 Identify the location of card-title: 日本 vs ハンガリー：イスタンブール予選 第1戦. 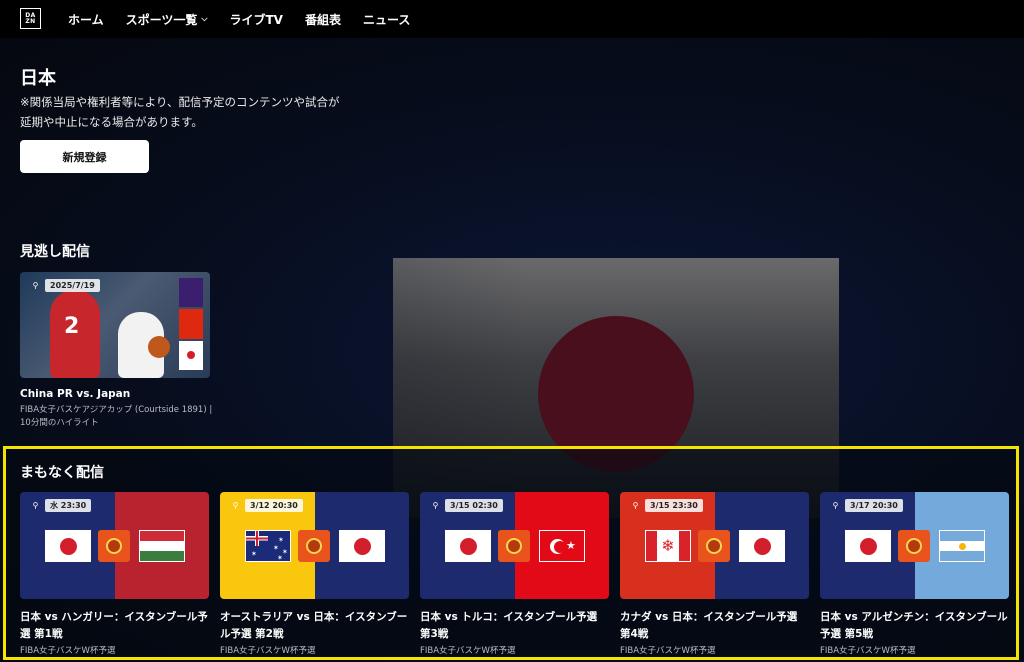
(114, 626).